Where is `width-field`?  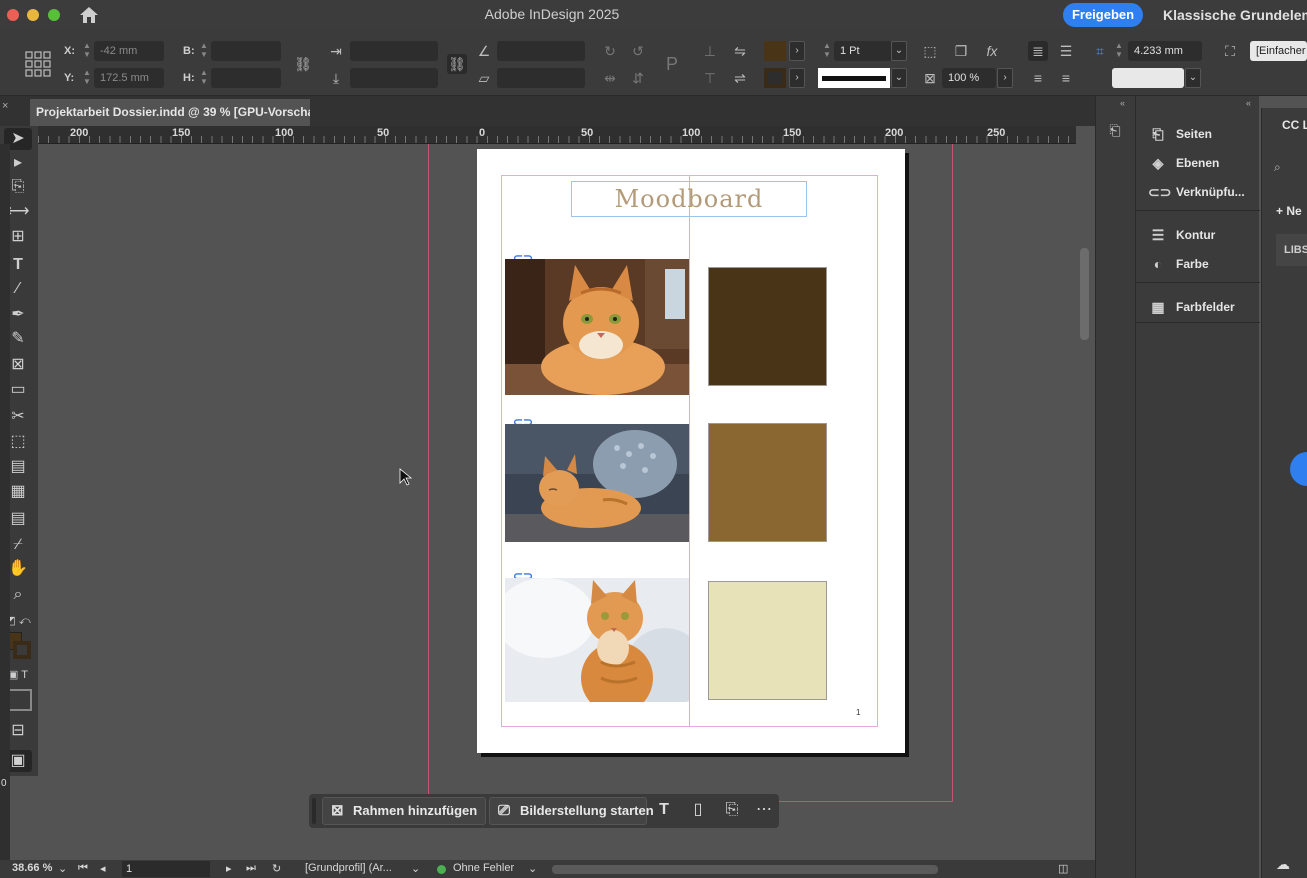 width-field is located at coordinates (246, 51).